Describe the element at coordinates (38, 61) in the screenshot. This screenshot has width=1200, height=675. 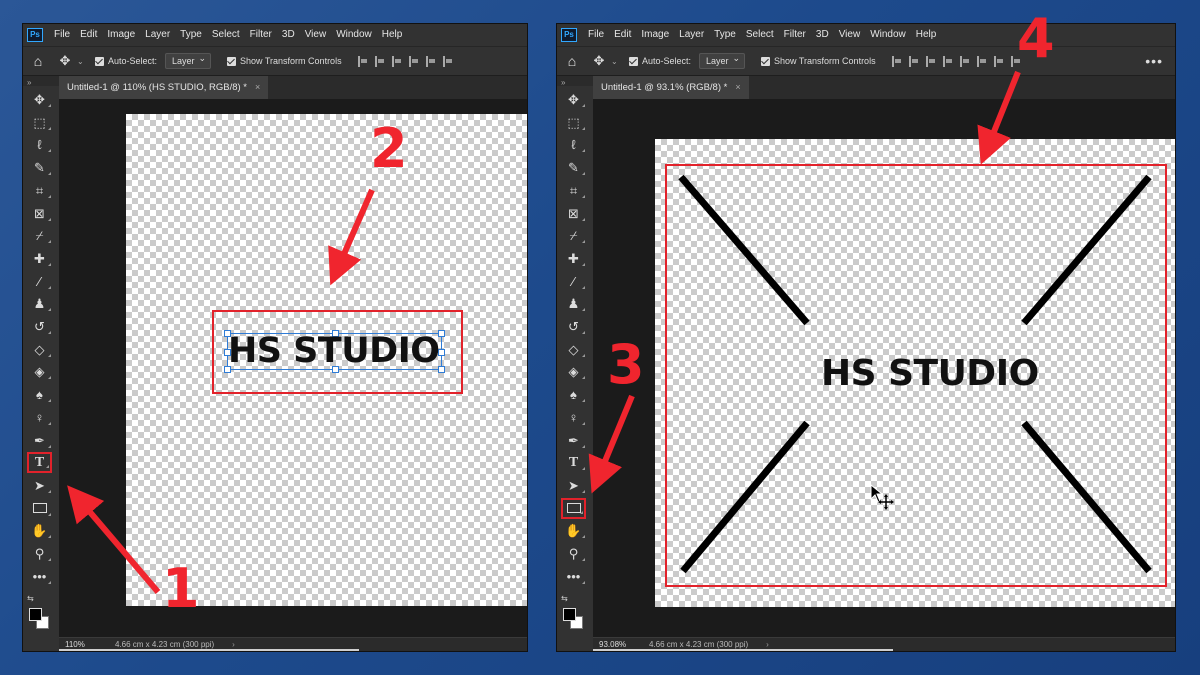
I see `home-icon: ⌂` at that location.